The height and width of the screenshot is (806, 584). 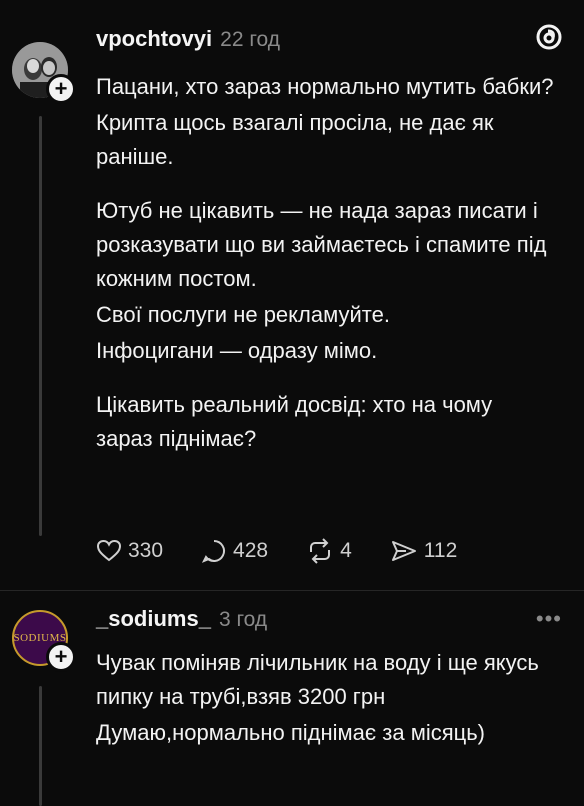 I want to click on post-paragraph: Думаю,нормально піднімає за місяць), so click(x=291, y=732).